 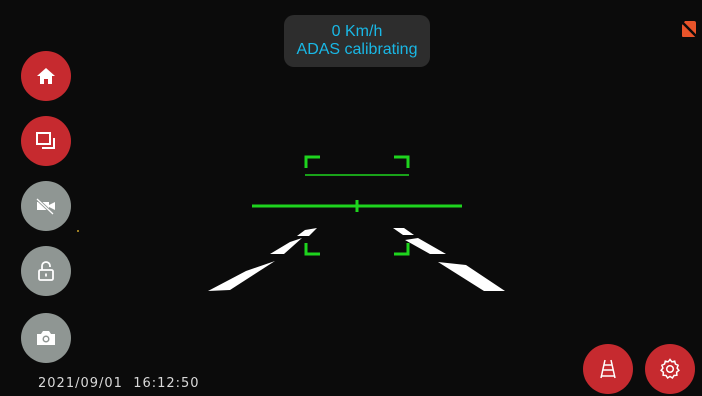 I want to click on timestamp: 2021/09/01 16:12:50, so click(x=119, y=383).